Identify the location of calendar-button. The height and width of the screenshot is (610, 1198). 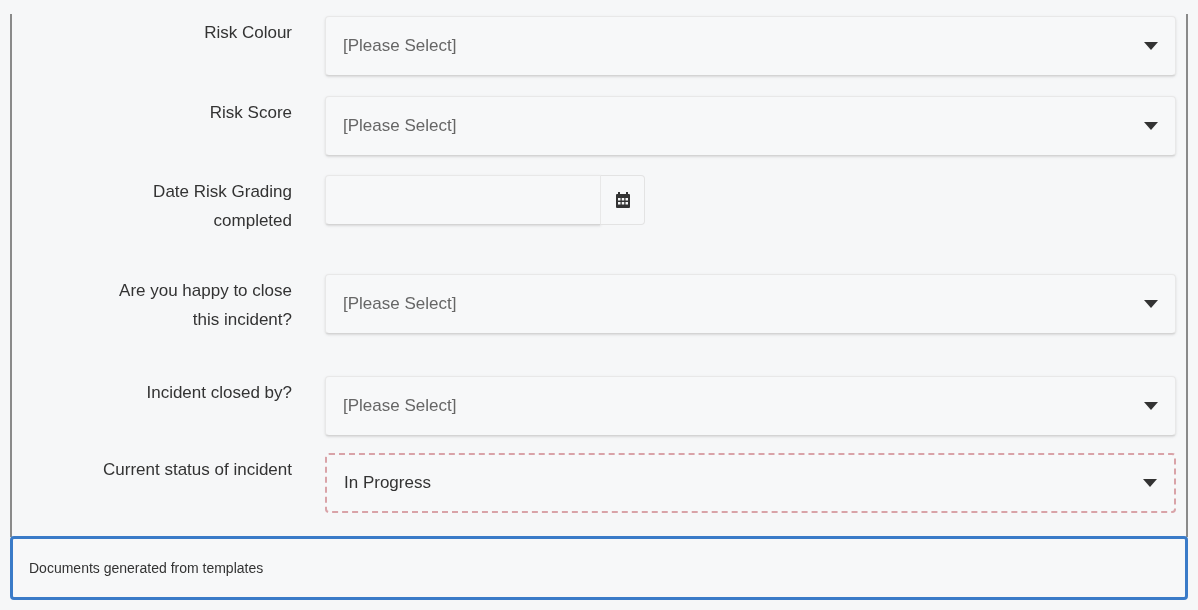
(623, 200).